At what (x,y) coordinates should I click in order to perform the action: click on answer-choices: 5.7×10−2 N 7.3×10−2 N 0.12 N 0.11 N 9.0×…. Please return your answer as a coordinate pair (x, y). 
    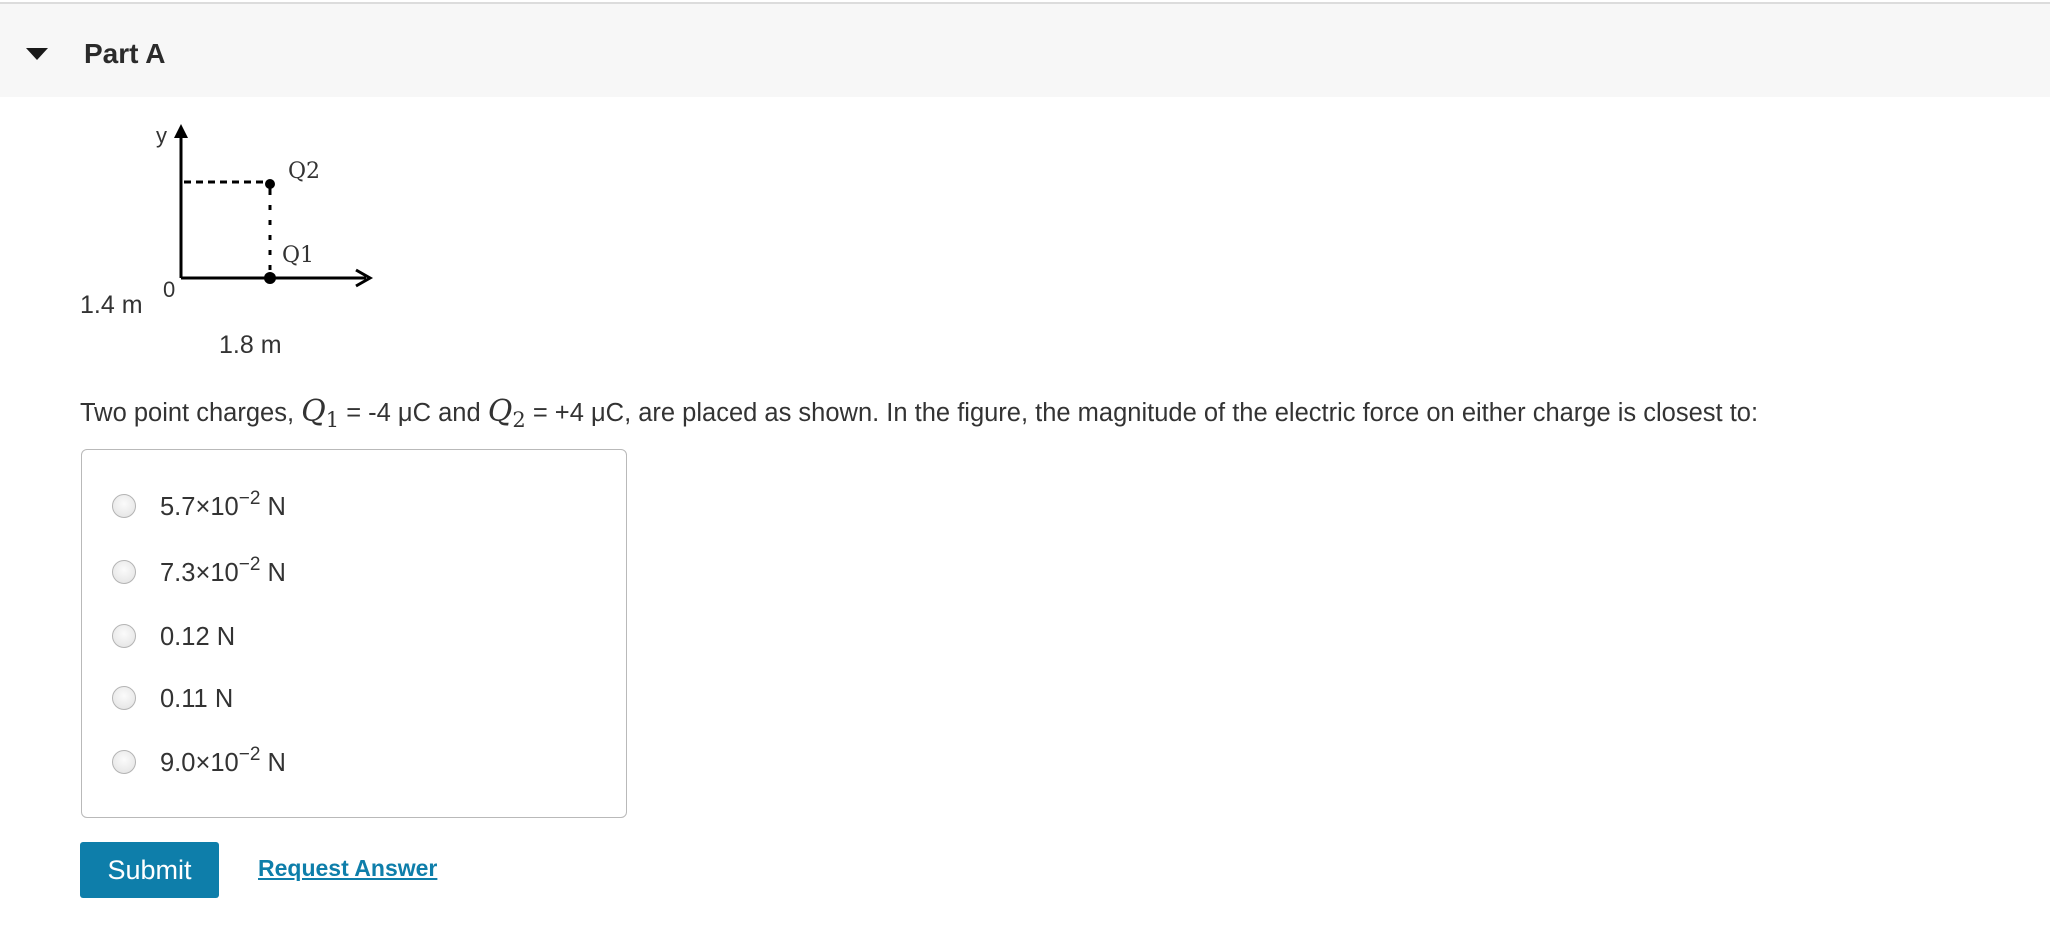
    Looking at the image, I should click on (354, 633).